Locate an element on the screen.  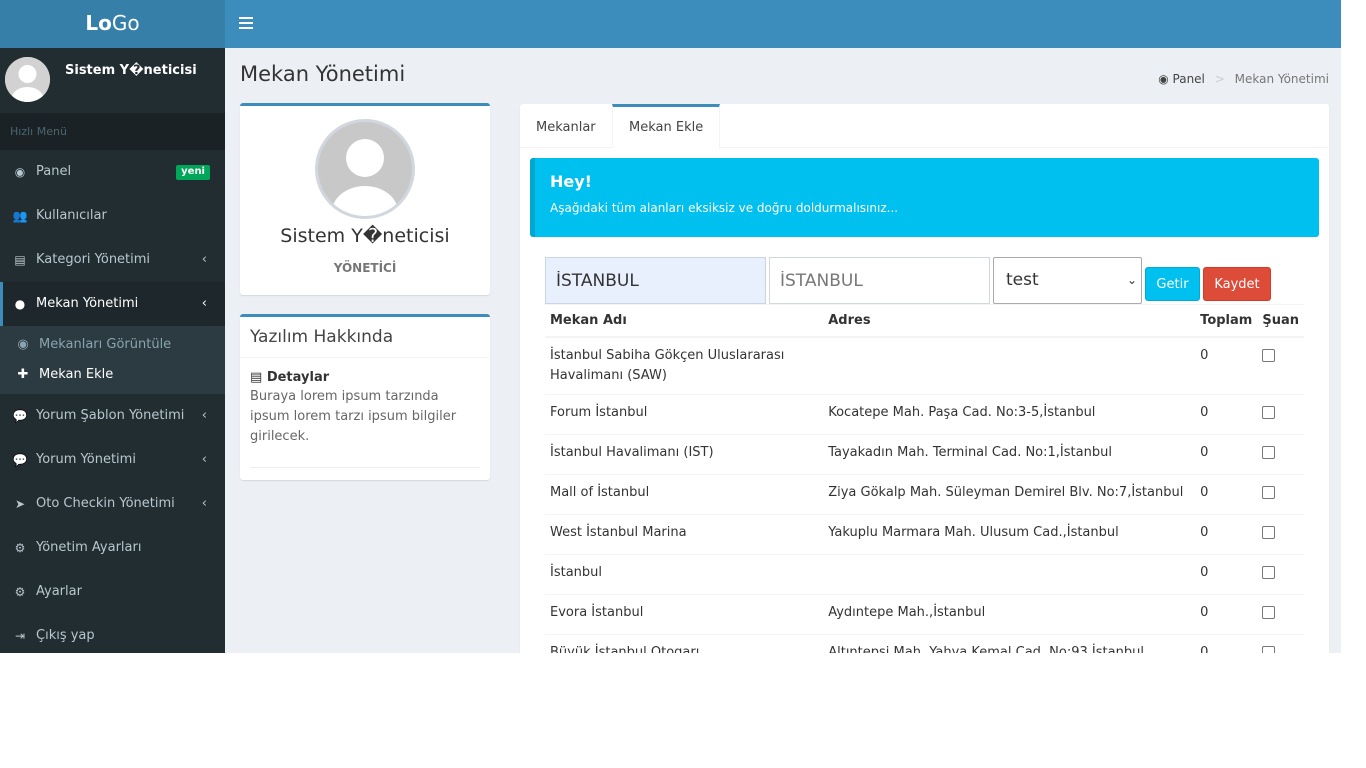
column-header: Toplam is located at coordinates (1226, 321).